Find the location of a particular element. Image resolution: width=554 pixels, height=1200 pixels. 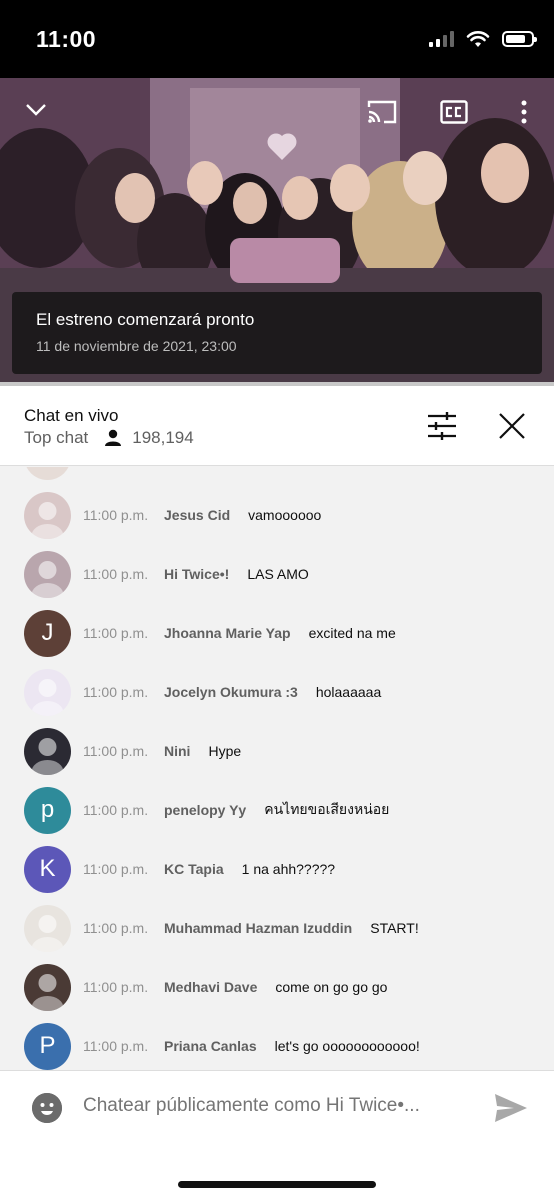

emoji-icon is located at coordinates (47, 1108).